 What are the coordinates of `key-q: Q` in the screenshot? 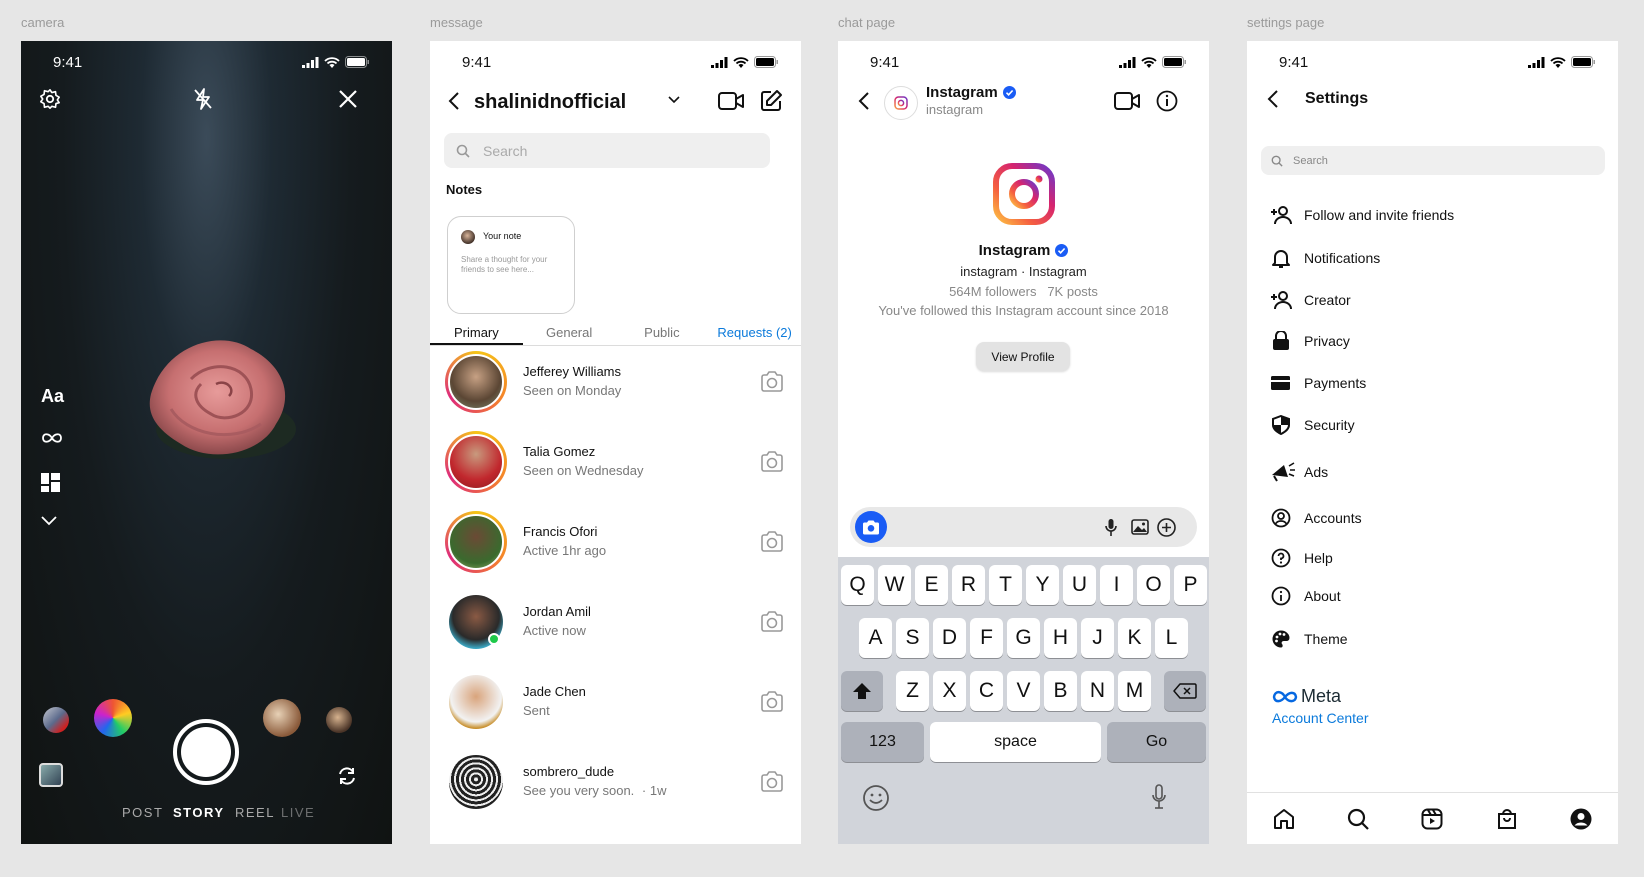 It's located at (857, 585).